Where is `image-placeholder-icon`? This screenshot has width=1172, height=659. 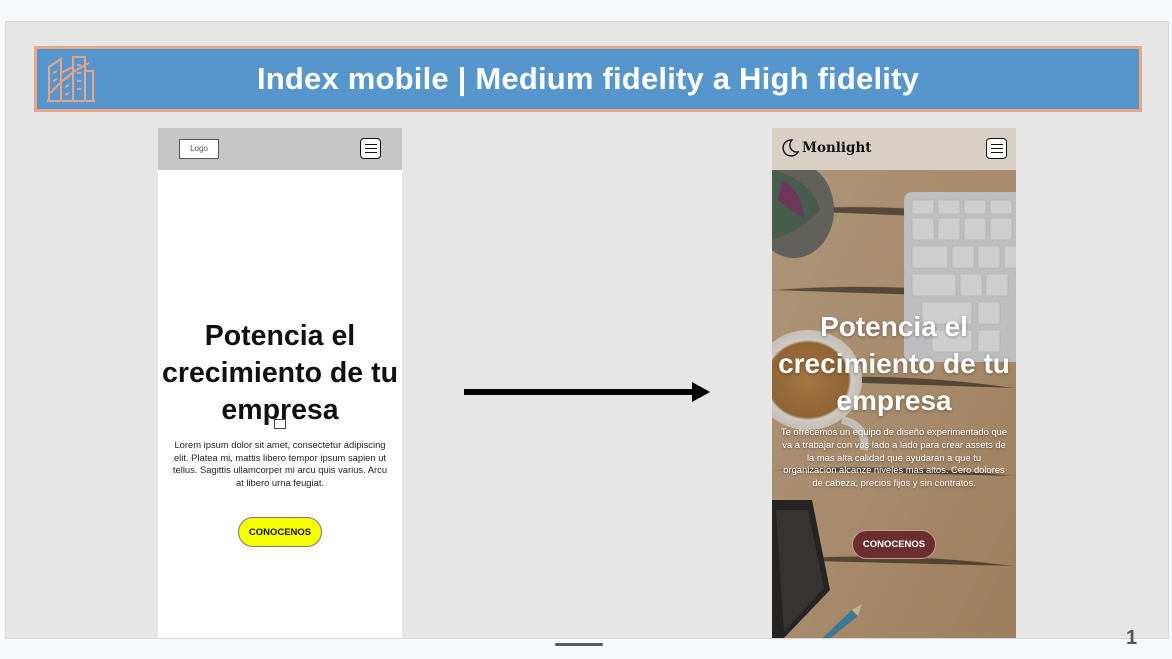 image-placeholder-icon is located at coordinates (280, 424).